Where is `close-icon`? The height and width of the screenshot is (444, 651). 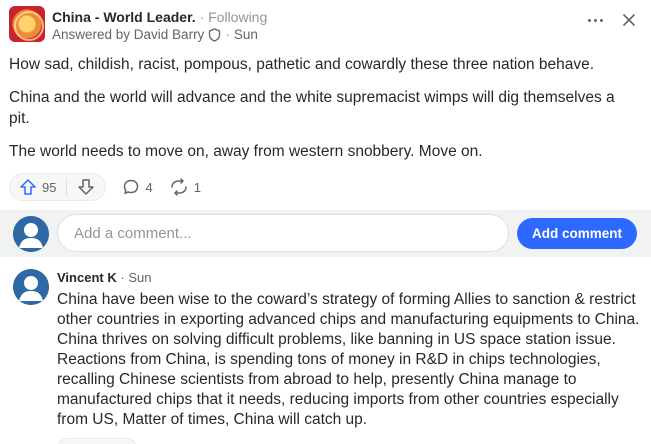
close-icon is located at coordinates (629, 20).